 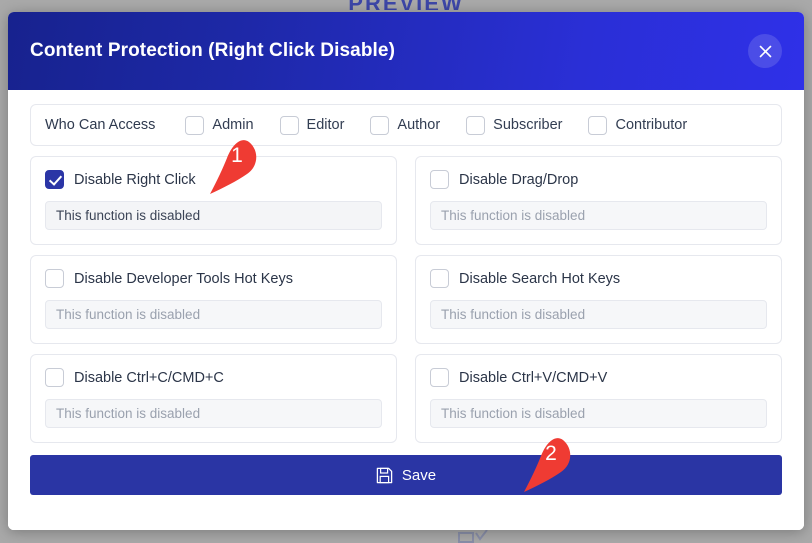 I want to click on role-checkbox-subscriber: Subscriber, so click(x=514, y=125).